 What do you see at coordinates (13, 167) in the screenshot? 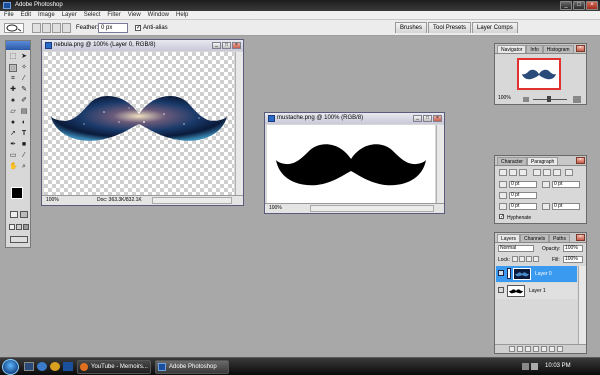
I see `hand-tool-icon: ✋` at bounding box center [13, 167].